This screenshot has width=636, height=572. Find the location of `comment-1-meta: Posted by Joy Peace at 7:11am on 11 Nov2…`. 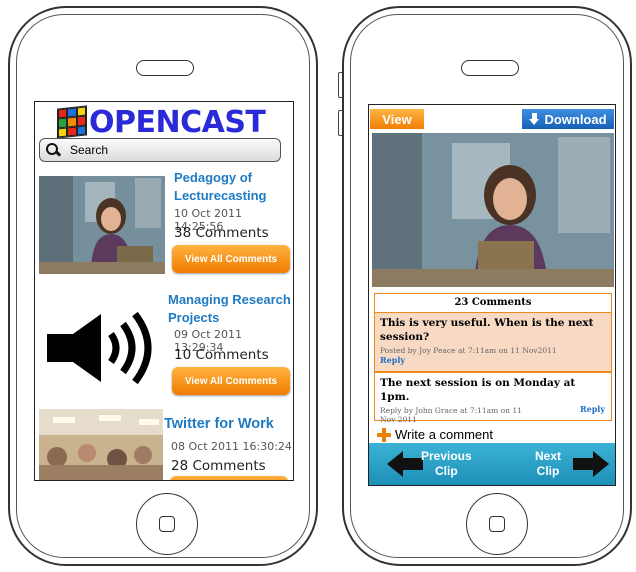

comment-1-meta: Posted by Joy Peace at 7:11am on 11 Nov2… is located at coordinates (468, 350).